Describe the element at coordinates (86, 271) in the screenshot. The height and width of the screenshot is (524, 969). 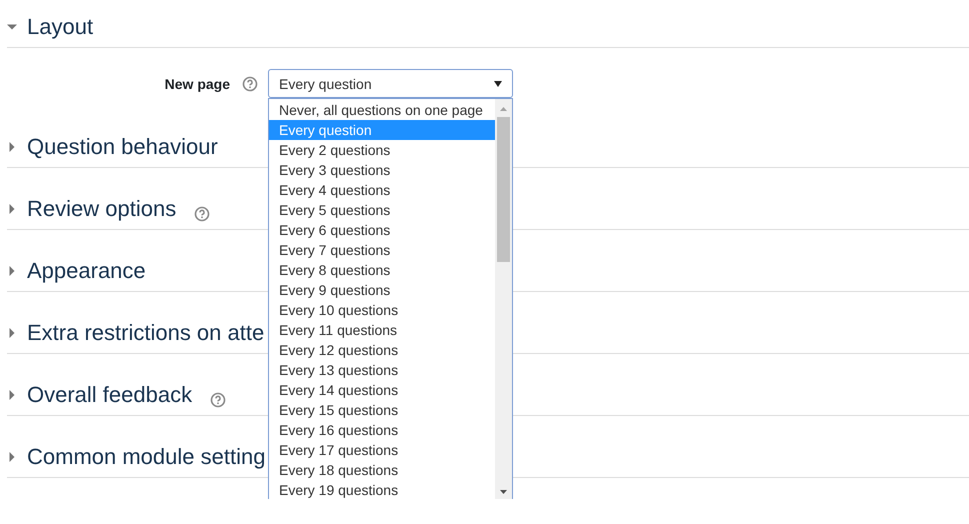
I see `section-heading: Appearance` at that location.